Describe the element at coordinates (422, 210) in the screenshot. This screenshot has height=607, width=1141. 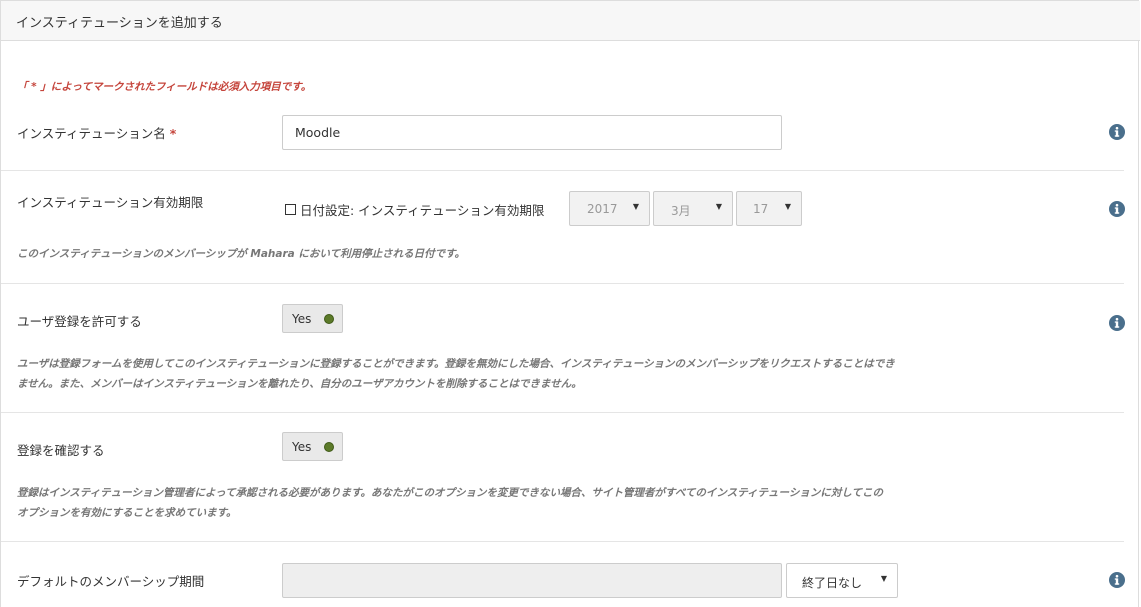
I see `expiry-date-checkbox-label: 日付設定: インスティテューション有効期限` at that location.